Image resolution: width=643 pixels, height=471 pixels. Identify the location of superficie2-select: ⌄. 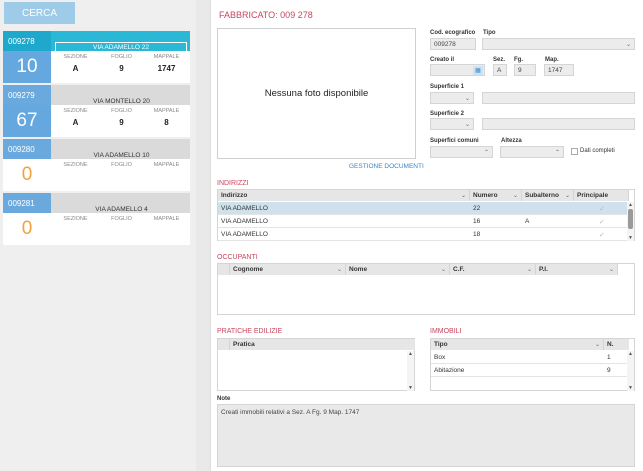
(452, 124).